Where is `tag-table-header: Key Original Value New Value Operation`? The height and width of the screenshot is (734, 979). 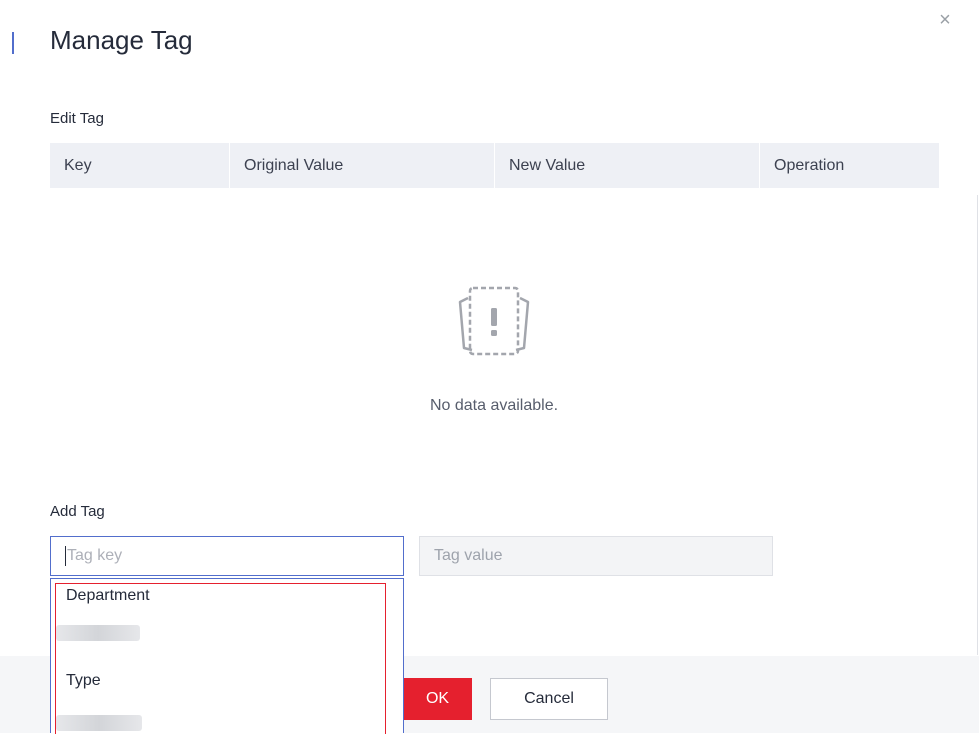 tag-table-header: Key Original Value New Value Operation is located at coordinates (494, 165).